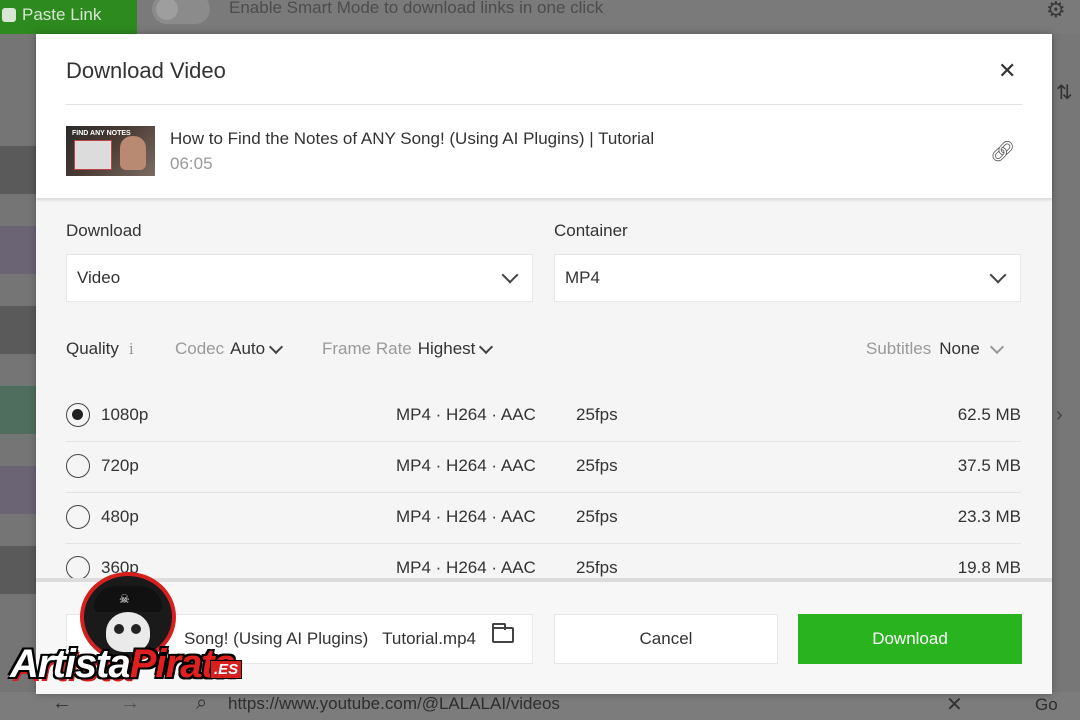 This screenshot has width=1080, height=720. What do you see at coordinates (130, 635) in the screenshot?
I see `watermark-logo: ☠ ArtistaPirata .ES` at bounding box center [130, 635].